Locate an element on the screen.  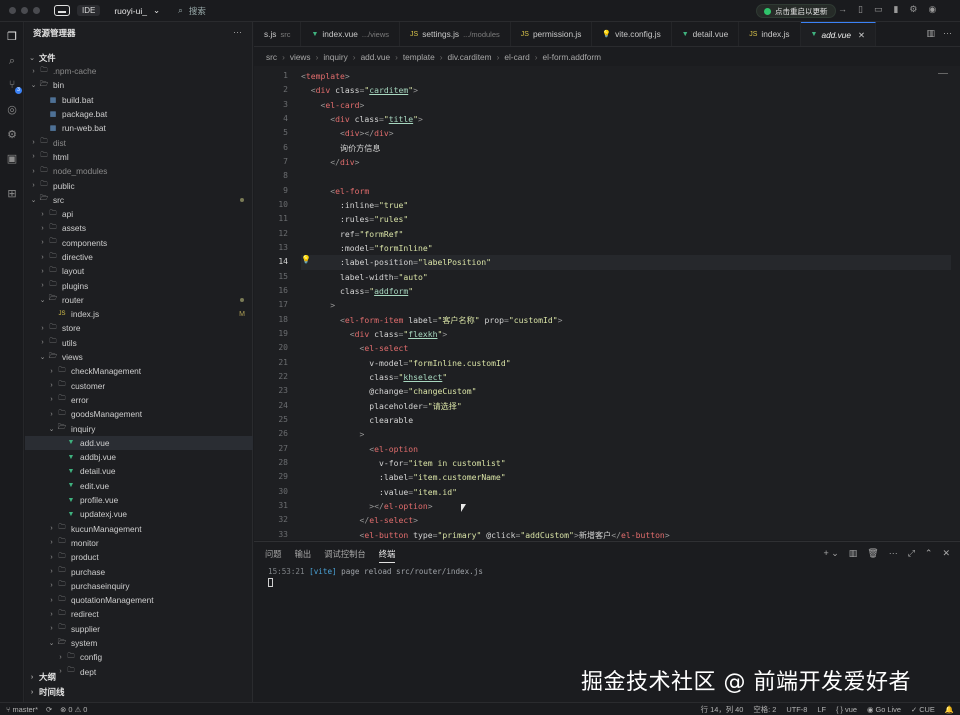
breadcrumb-item: el-card is located at coordinates (516, 57).